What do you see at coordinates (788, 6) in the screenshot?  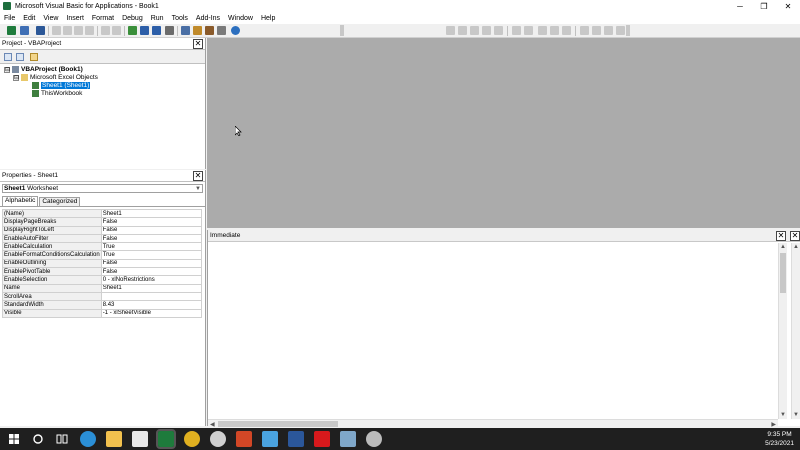 I see `close-window-button: ✕` at bounding box center [788, 6].